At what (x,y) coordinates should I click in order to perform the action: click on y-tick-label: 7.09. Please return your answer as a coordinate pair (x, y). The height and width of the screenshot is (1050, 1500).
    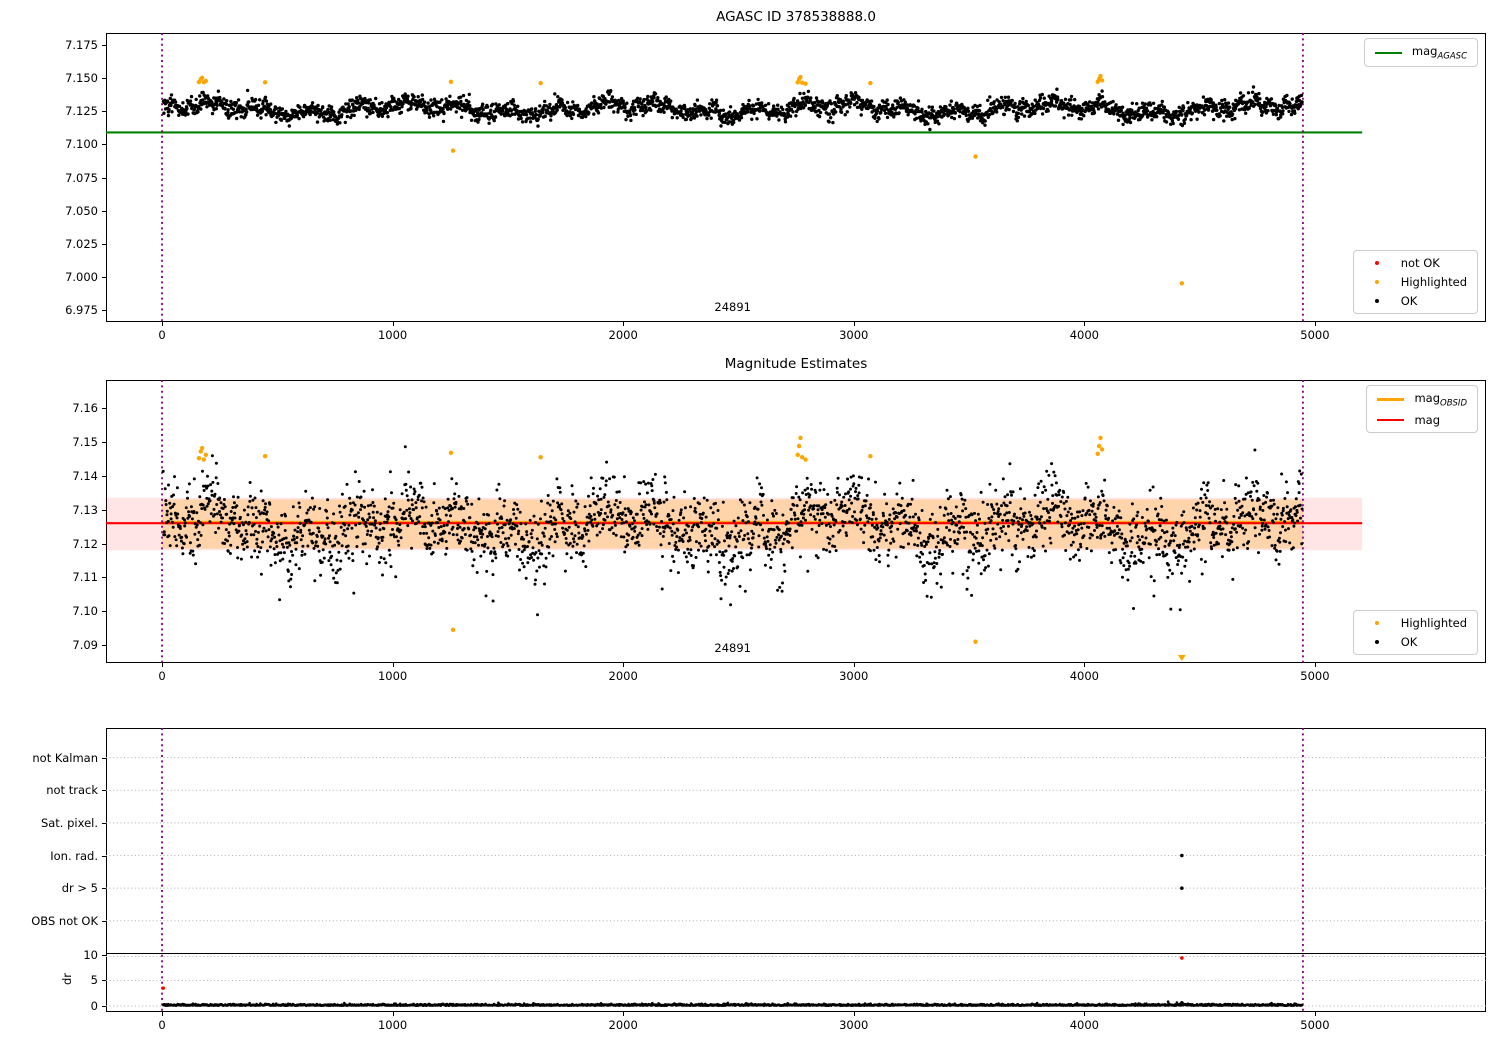
    Looking at the image, I should click on (85, 645).